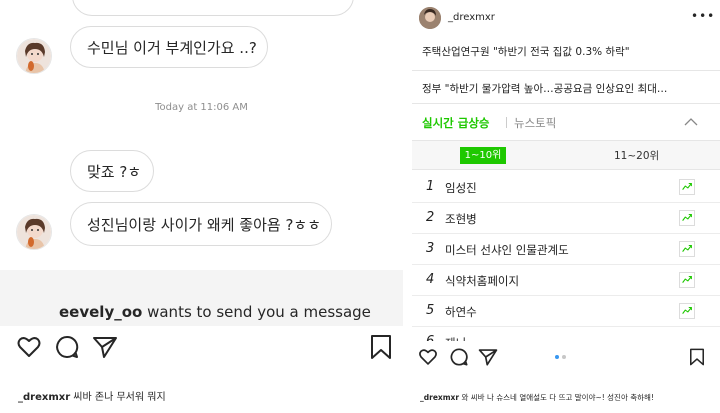 The width and height of the screenshot is (720, 413). I want to click on message-bubble: 맞죠 ?ㅎ, so click(112, 171).